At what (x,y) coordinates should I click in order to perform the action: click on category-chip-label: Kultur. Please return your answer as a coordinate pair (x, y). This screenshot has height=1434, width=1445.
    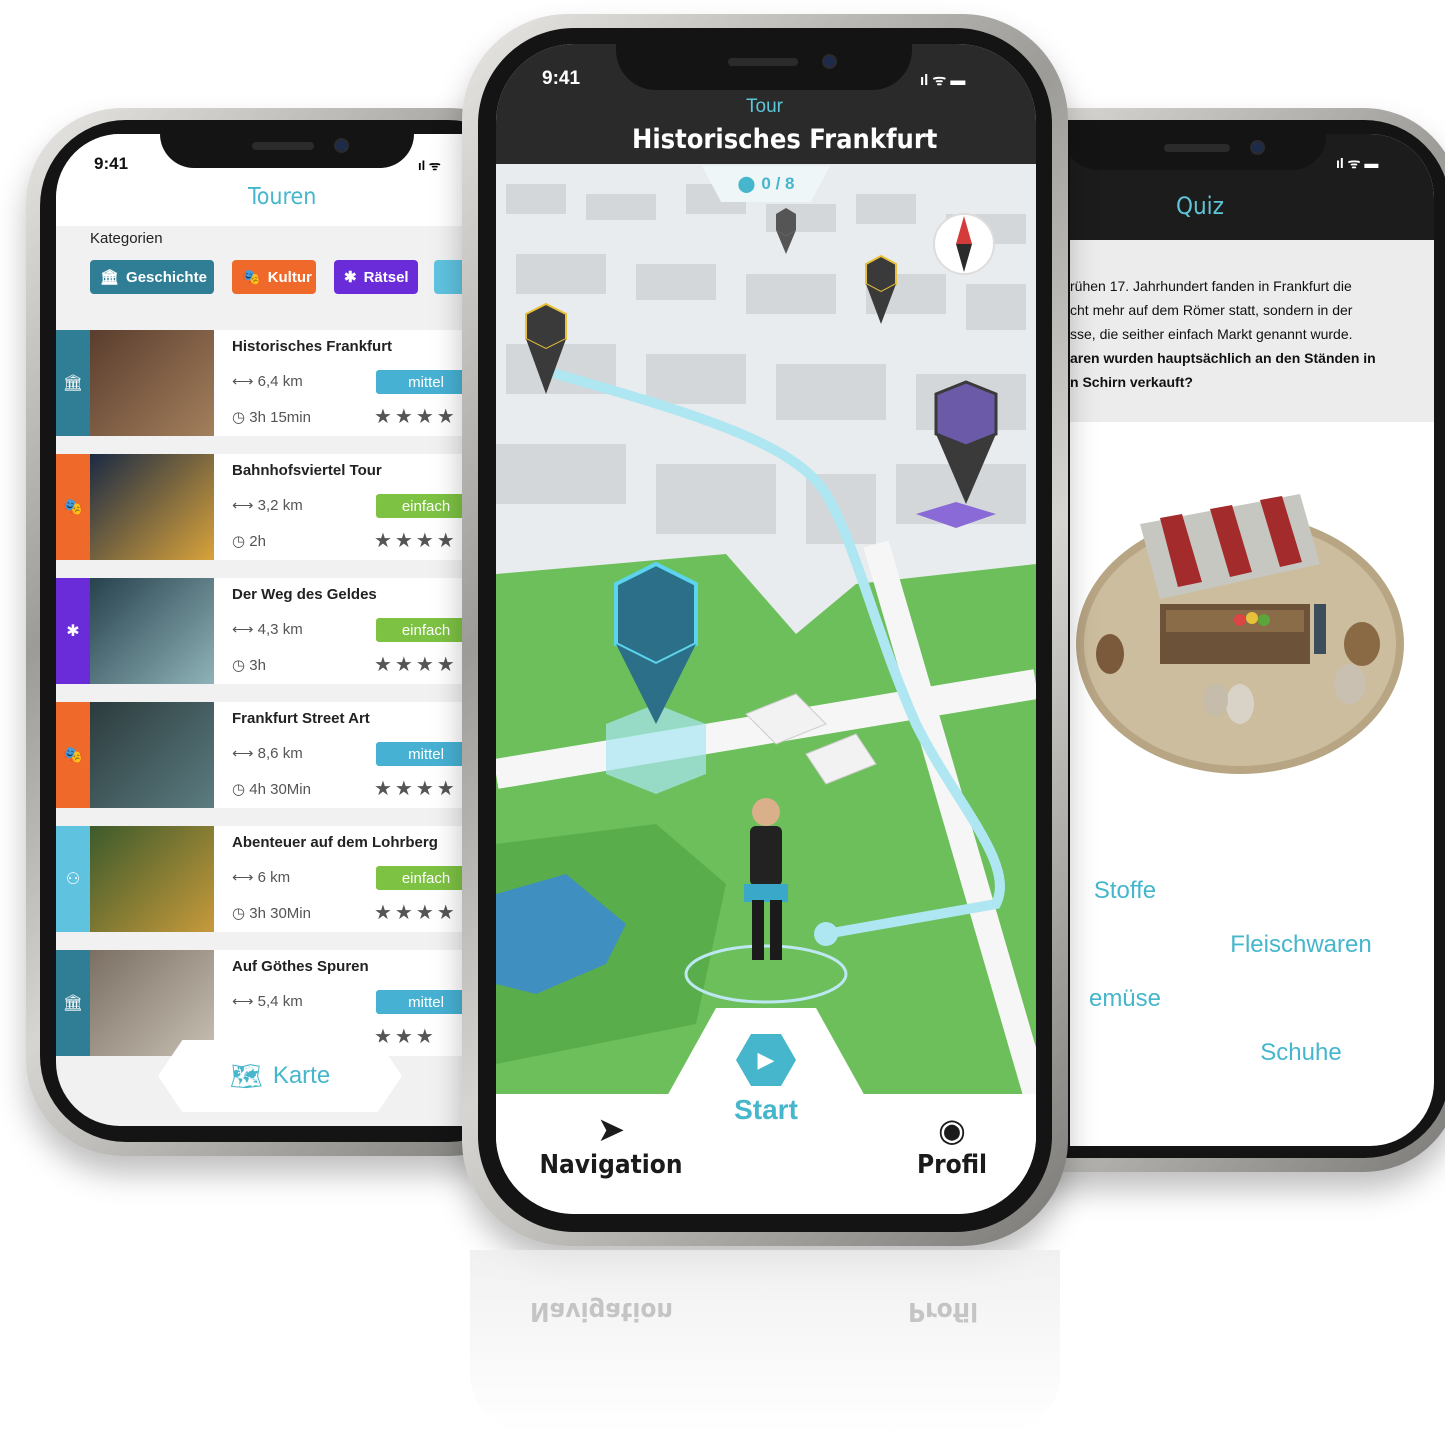
    Looking at the image, I should click on (289, 277).